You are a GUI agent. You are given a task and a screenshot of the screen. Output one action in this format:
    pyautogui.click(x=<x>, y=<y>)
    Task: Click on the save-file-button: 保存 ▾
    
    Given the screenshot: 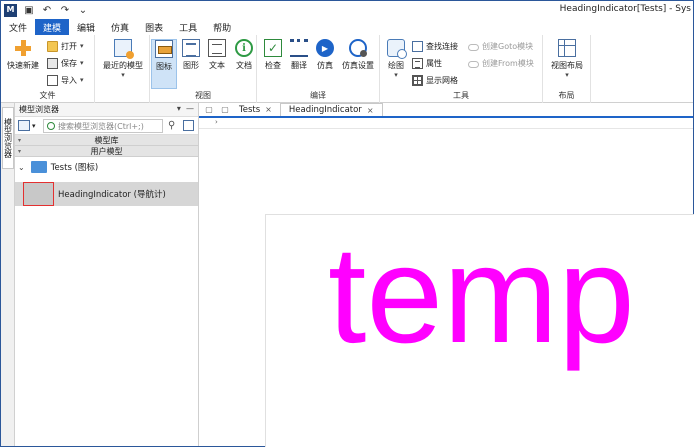 What is the action you would take?
    pyautogui.click(x=65, y=63)
    